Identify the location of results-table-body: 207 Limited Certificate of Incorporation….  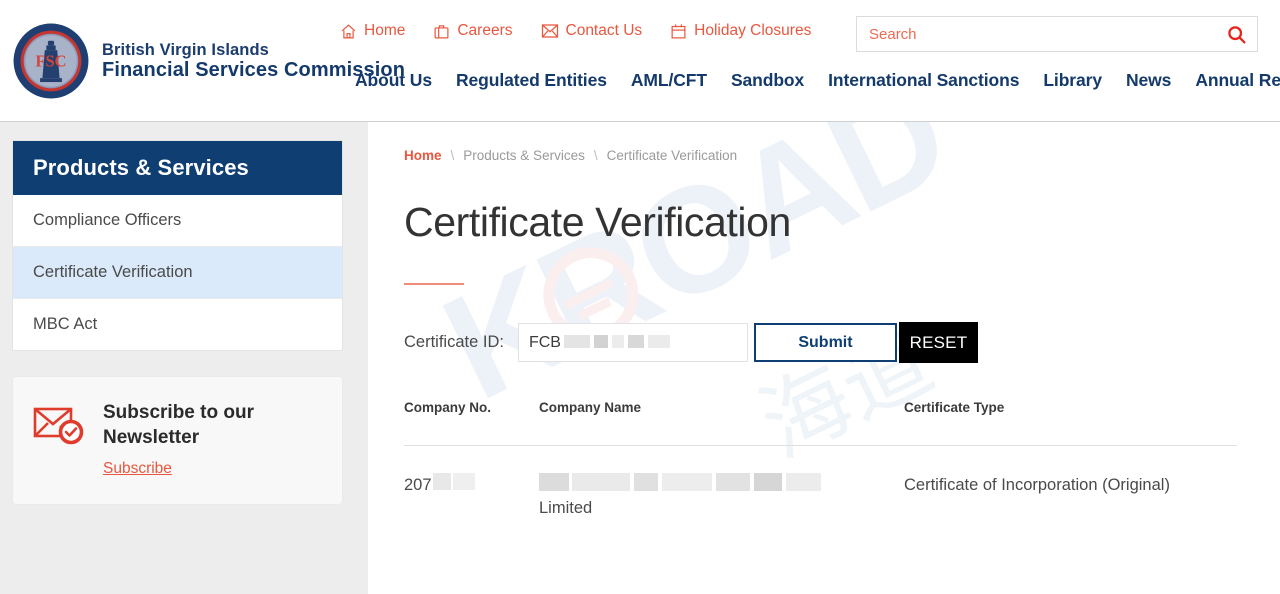
(820, 483).